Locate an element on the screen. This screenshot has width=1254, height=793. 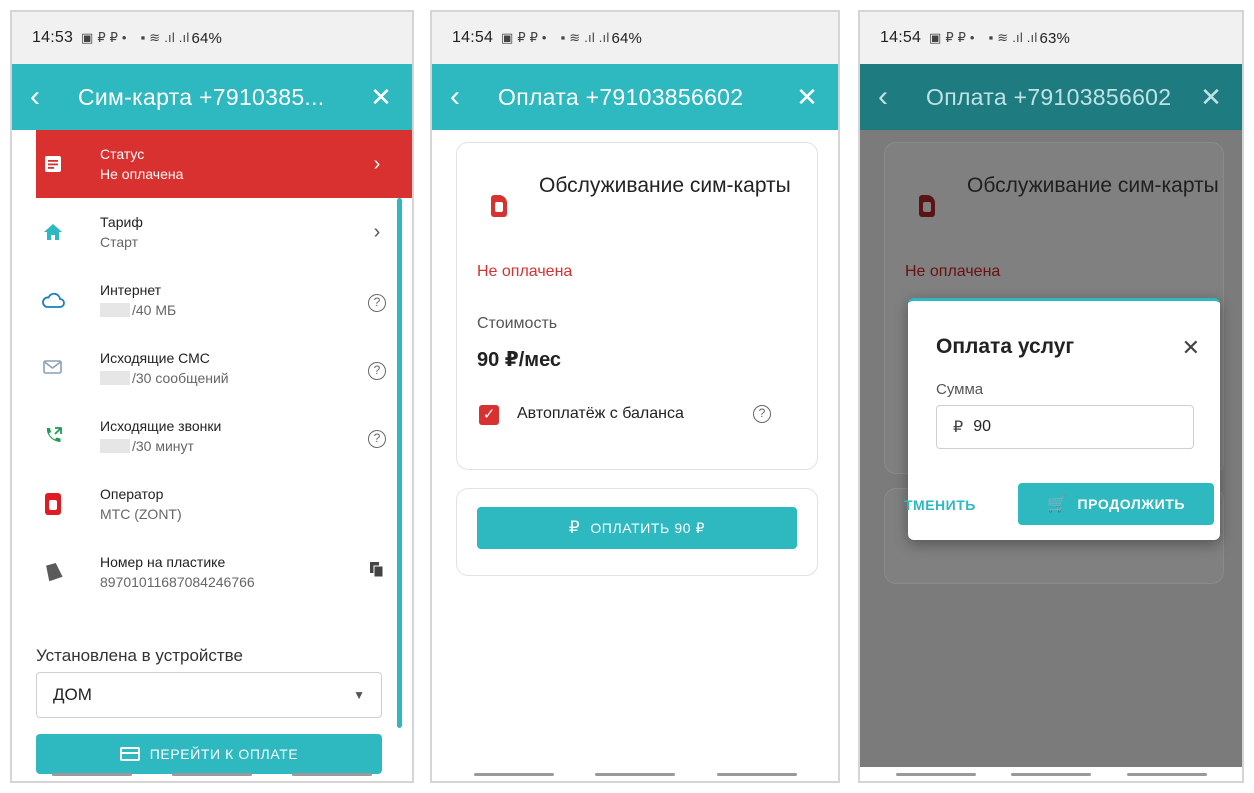
list-item-operator: Оператор МТС (ZONT) is located at coordinates (212, 504).